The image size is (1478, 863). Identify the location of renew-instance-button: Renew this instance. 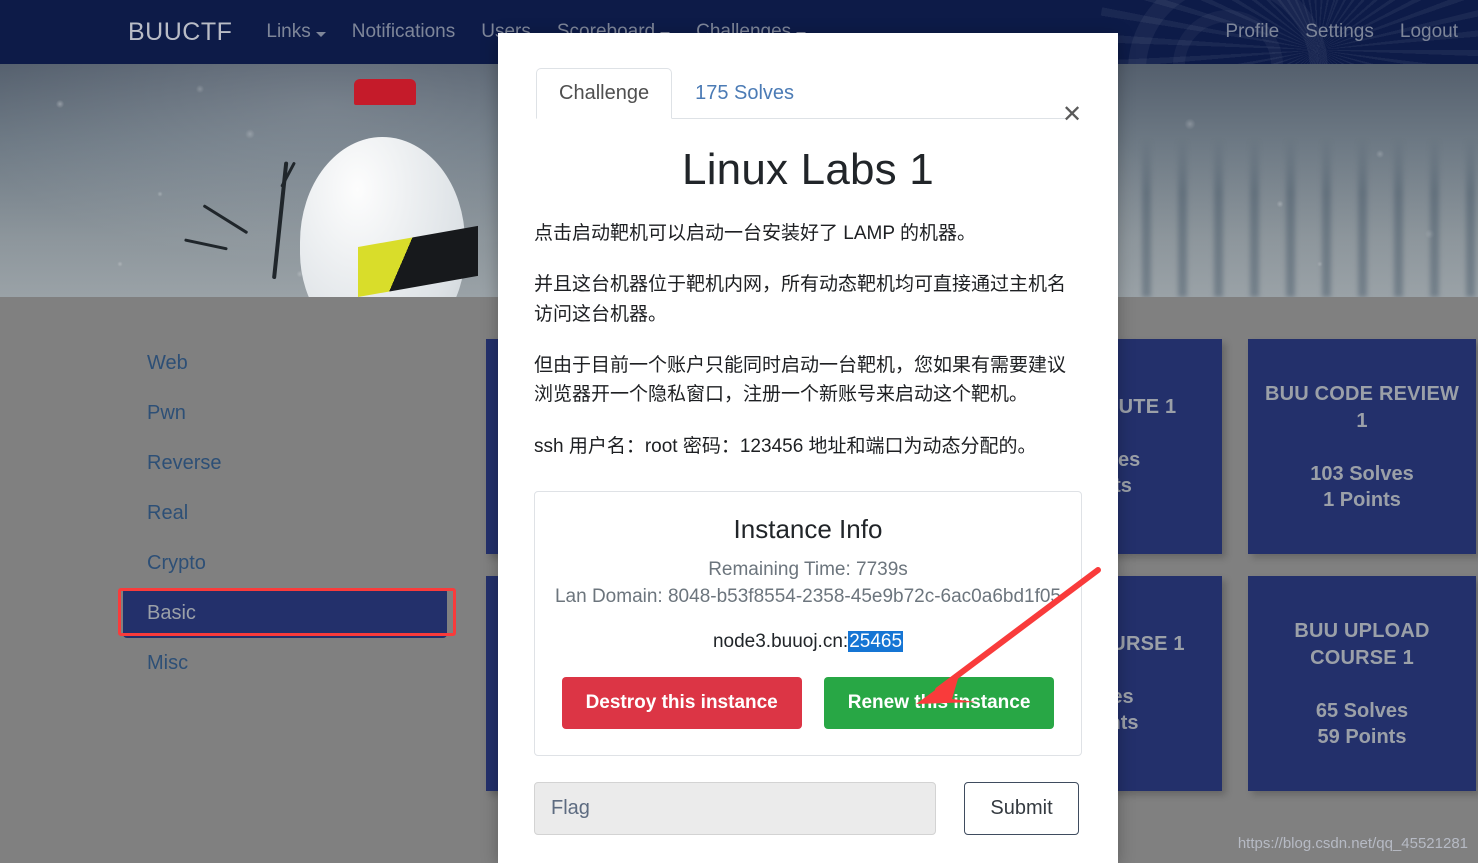
(939, 703).